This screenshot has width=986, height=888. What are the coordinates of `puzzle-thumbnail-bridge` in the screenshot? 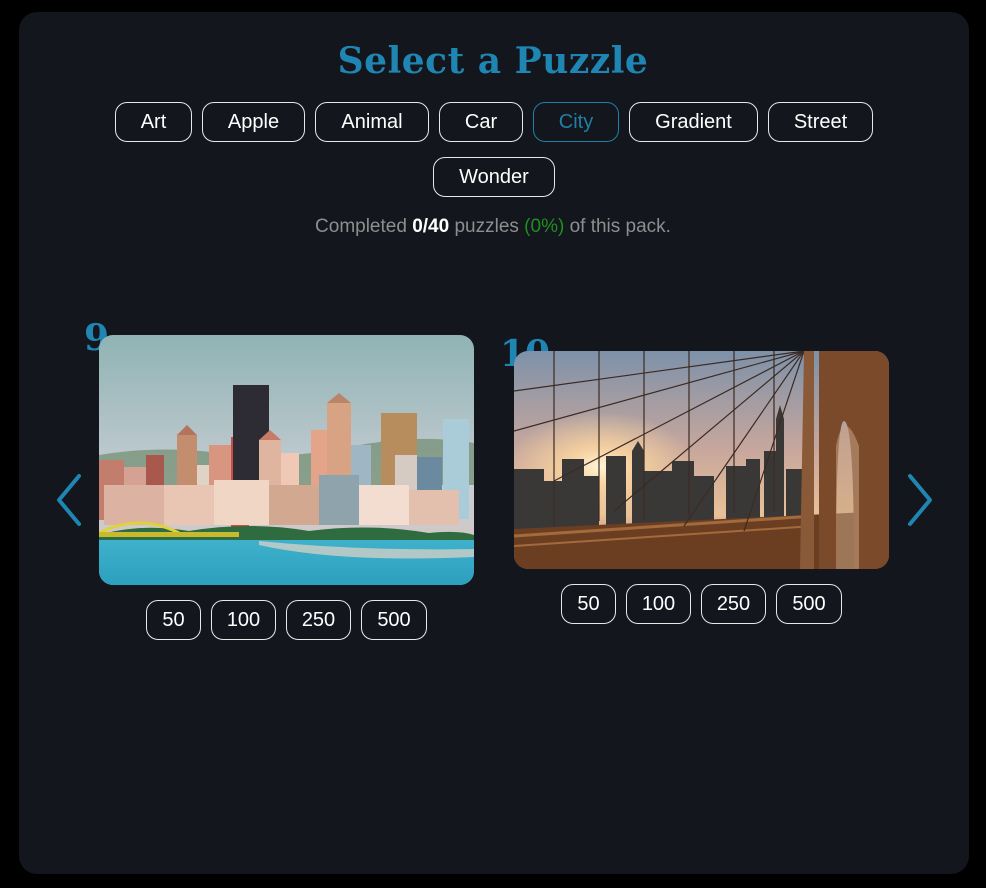 It's located at (701, 460).